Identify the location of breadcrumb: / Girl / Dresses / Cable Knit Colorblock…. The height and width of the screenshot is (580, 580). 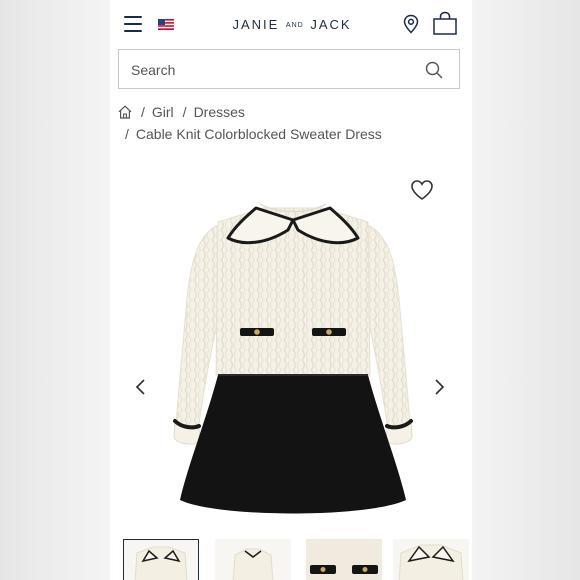
(293, 123).